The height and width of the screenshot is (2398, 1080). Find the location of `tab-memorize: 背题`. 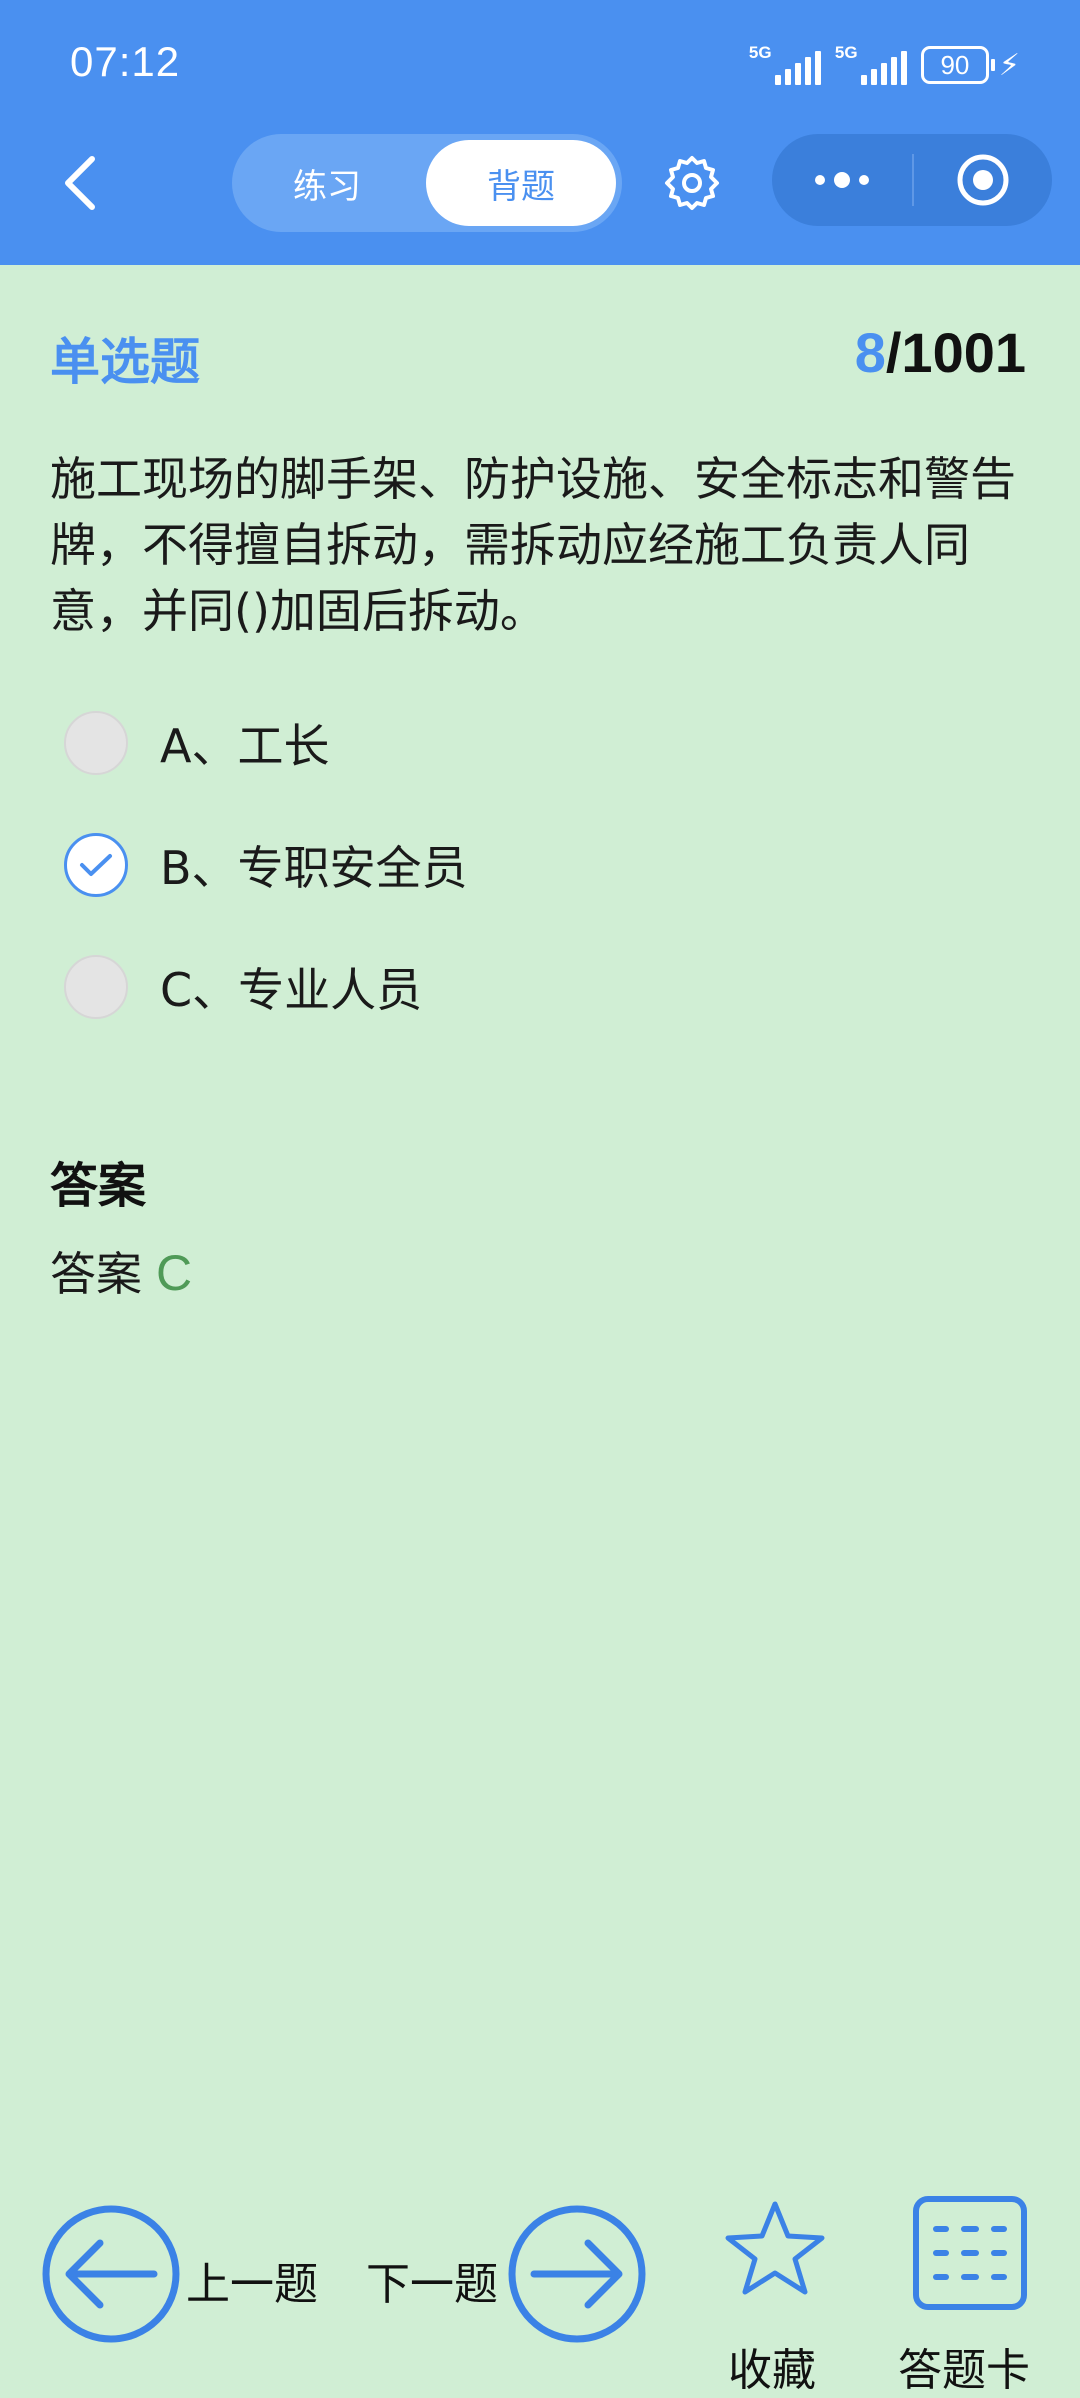

tab-memorize: 背题 is located at coordinates (521, 183).